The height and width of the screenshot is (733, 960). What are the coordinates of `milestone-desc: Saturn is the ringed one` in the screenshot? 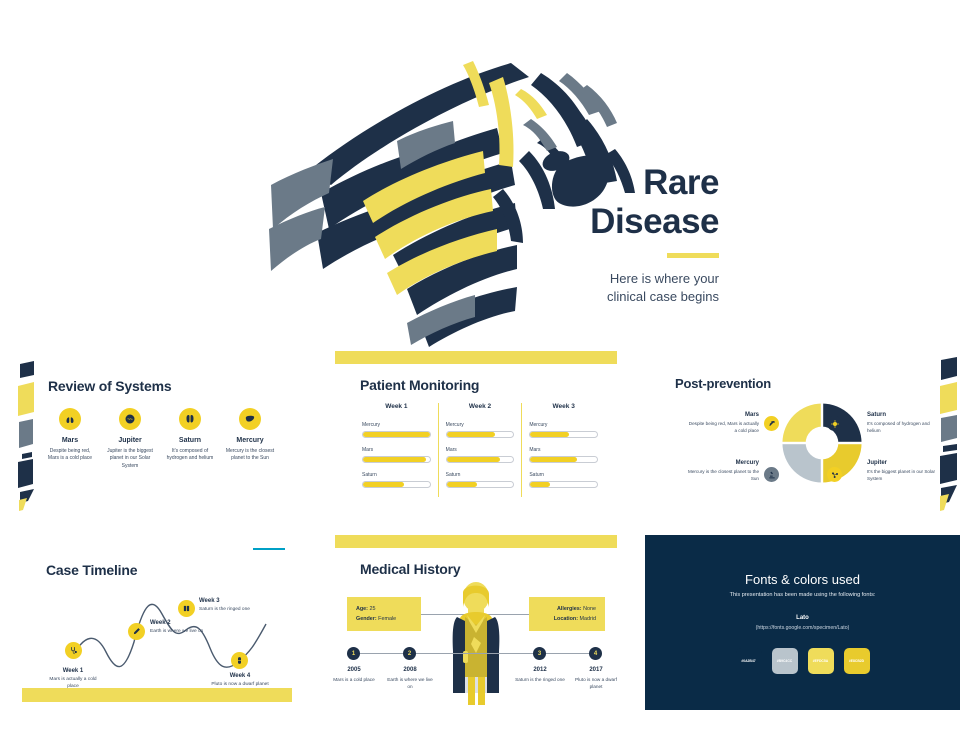 It's located at (540, 679).